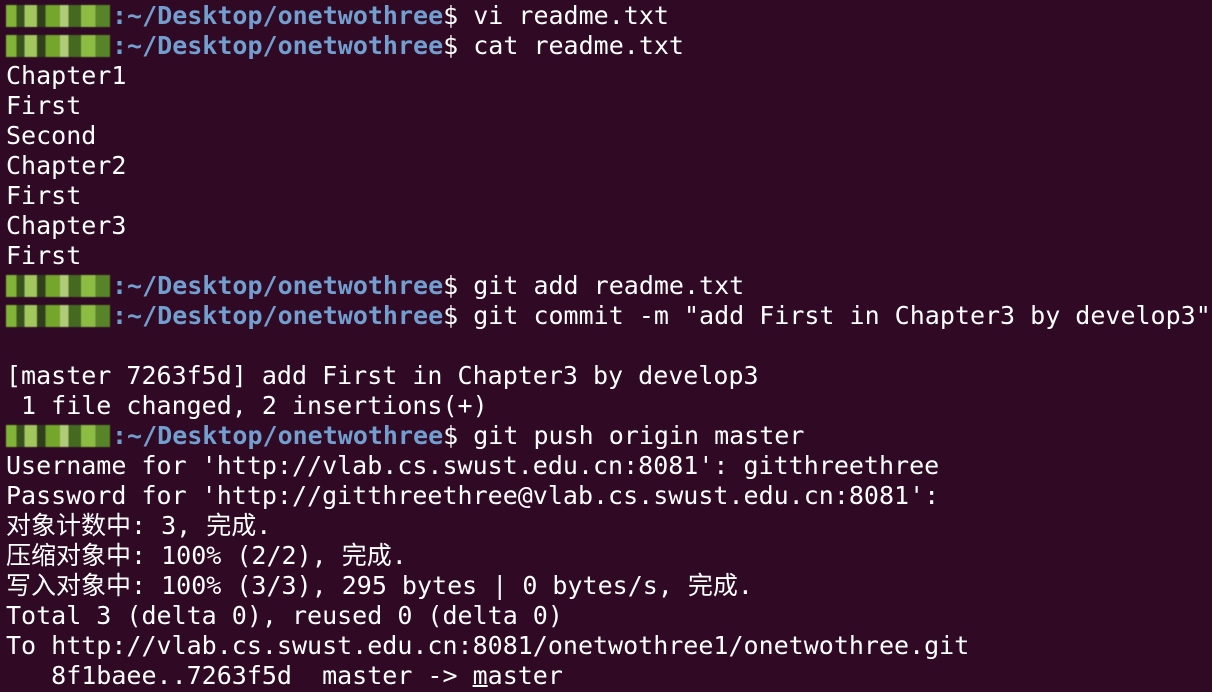 The image size is (1212, 692). What do you see at coordinates (51, 135) in the screenshot?
I see `output-line: Second` at bounding box center [51, 135].